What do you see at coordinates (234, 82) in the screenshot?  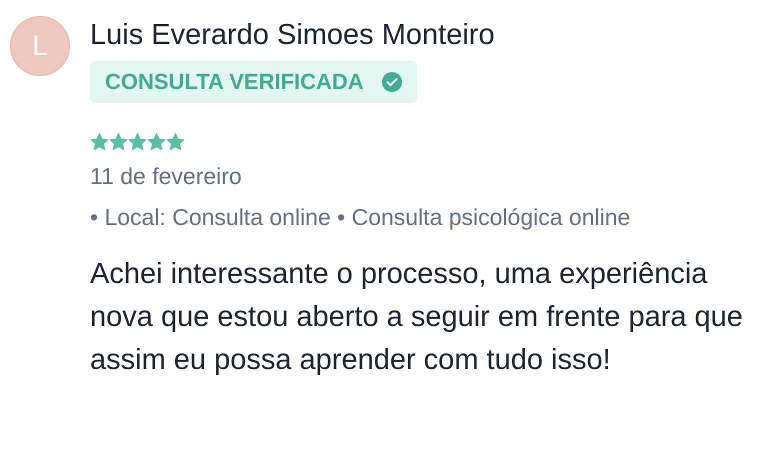 I see `badge-label: CONSULTA VERIFICADA` at bounding box center [234, 82].